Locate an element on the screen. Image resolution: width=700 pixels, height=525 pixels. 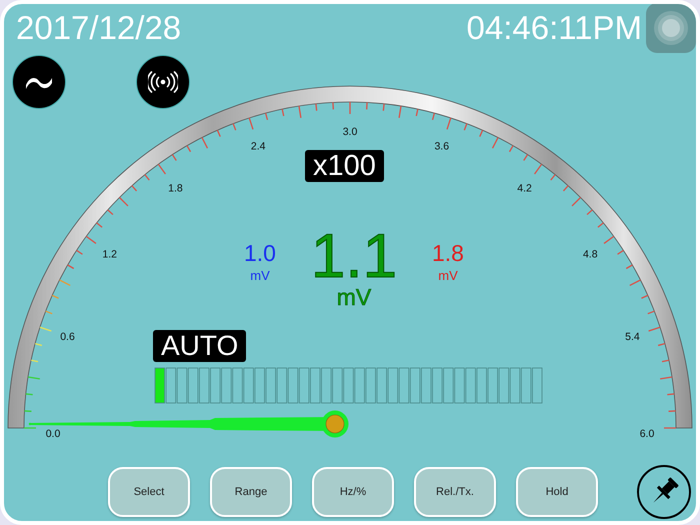
multiplier-label: x100 is located at coordinates (344, 166).